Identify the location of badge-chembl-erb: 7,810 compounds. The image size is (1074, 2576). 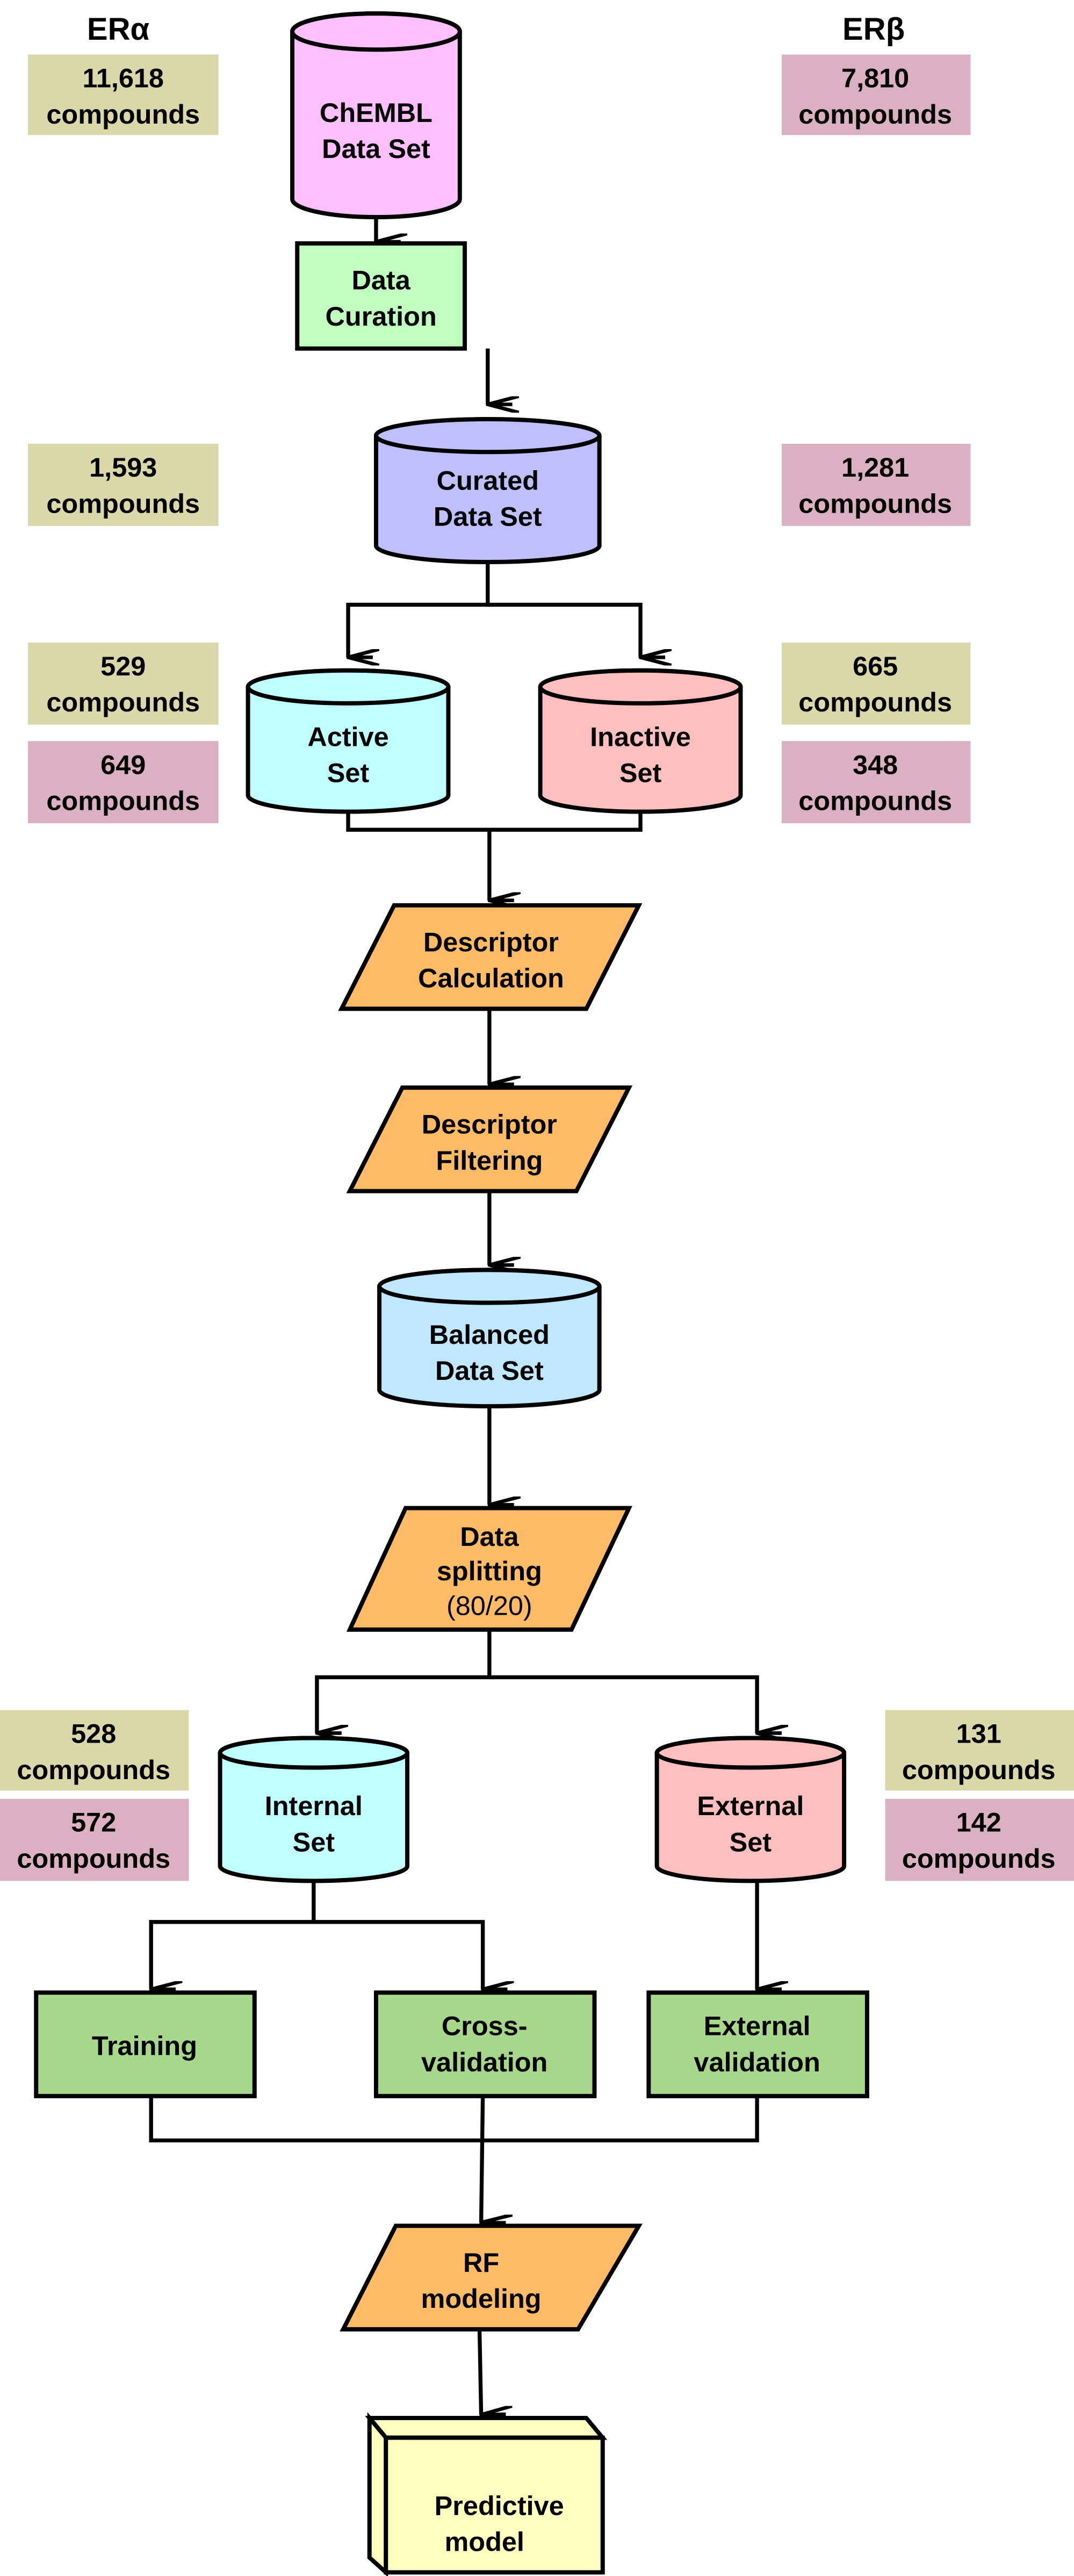
(876, 95).